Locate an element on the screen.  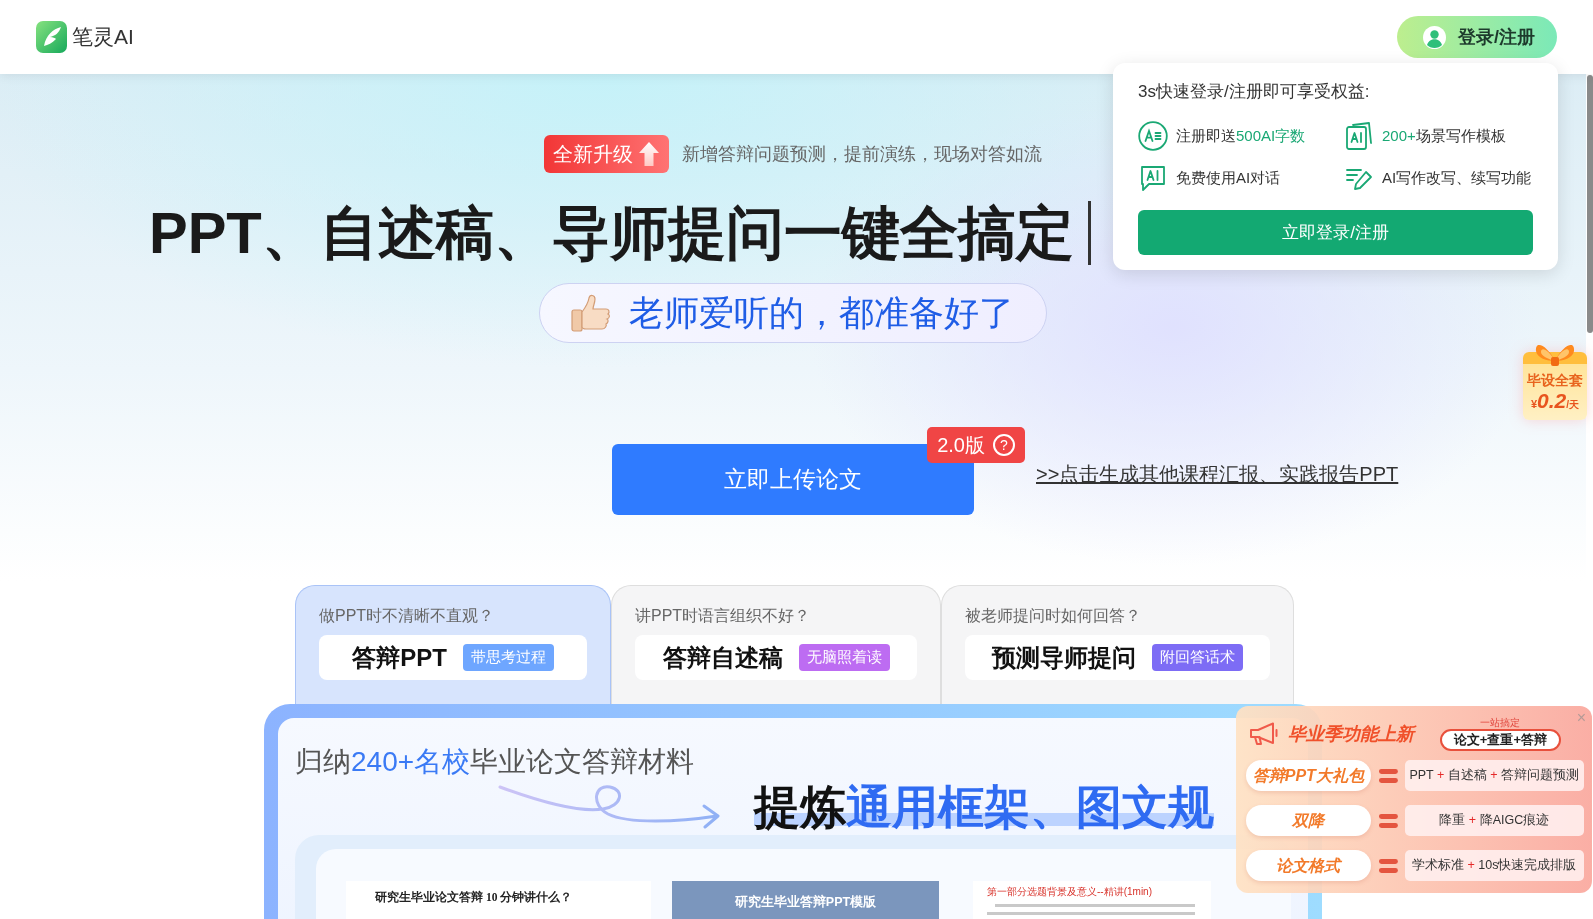
feature-tab: 被老师提问时如何回答？ 预测导师提问 附回答话术 is located at coordinates (1117, 645).